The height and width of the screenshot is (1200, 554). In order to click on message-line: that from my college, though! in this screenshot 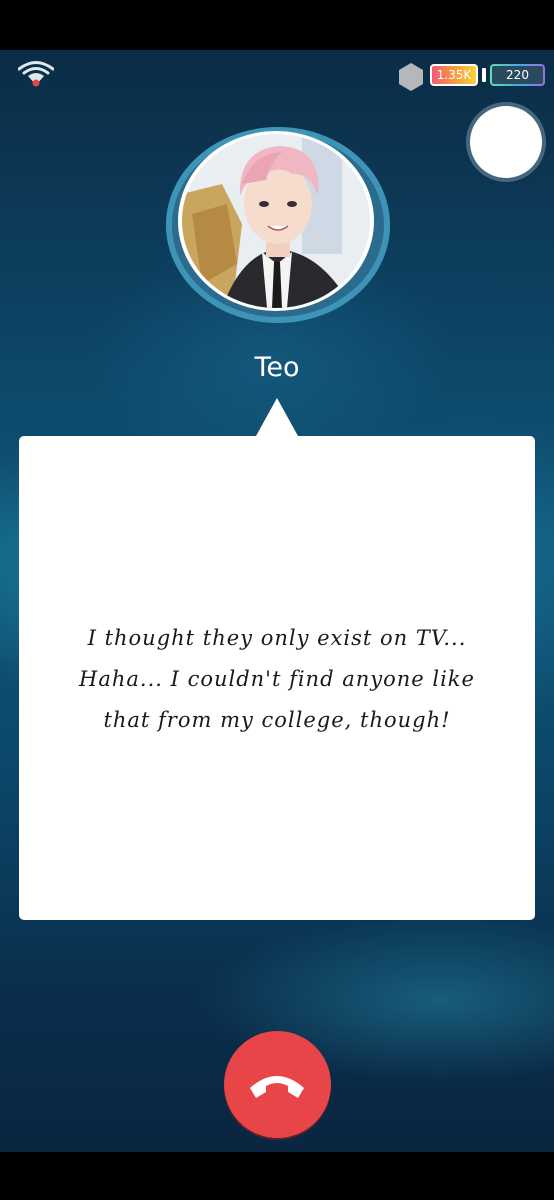, I will do `click(277, 720)`.